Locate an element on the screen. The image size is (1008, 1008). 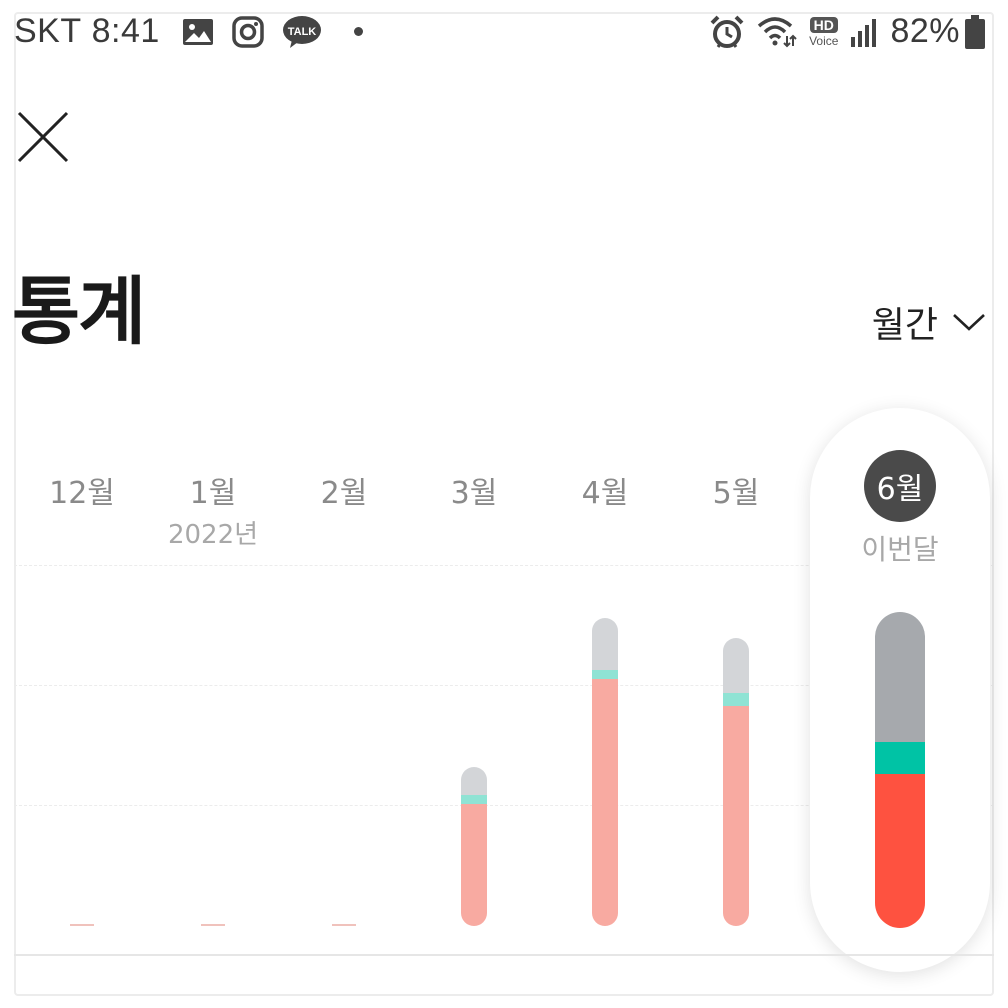
close-button is located at coordinates (43, 137).